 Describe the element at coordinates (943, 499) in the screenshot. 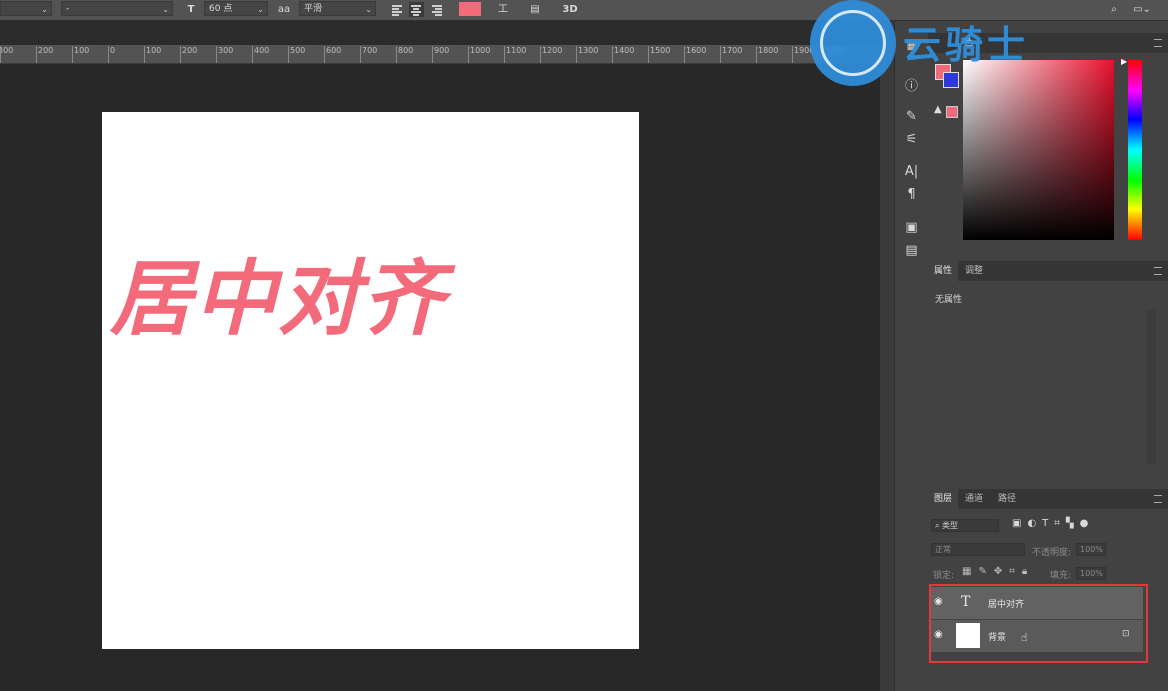

I see `tab-layers: 图层` at that location.